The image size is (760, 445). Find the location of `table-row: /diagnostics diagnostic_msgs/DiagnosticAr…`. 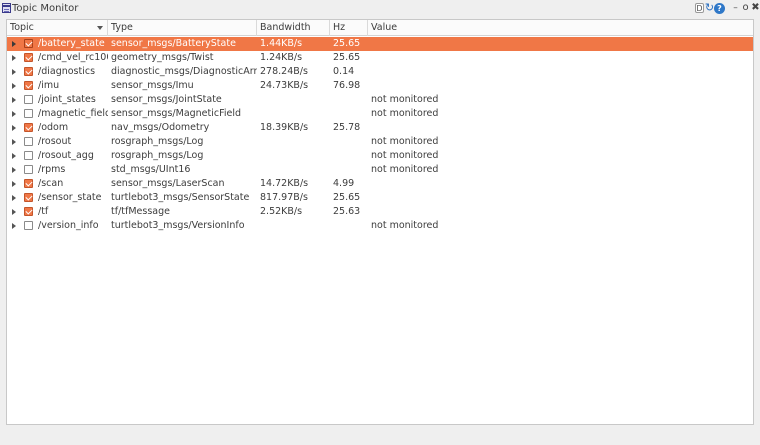

table-row: /diagnostics diagnostic_msgs/DiagnosticAr… is located at coordinates (380, 72).